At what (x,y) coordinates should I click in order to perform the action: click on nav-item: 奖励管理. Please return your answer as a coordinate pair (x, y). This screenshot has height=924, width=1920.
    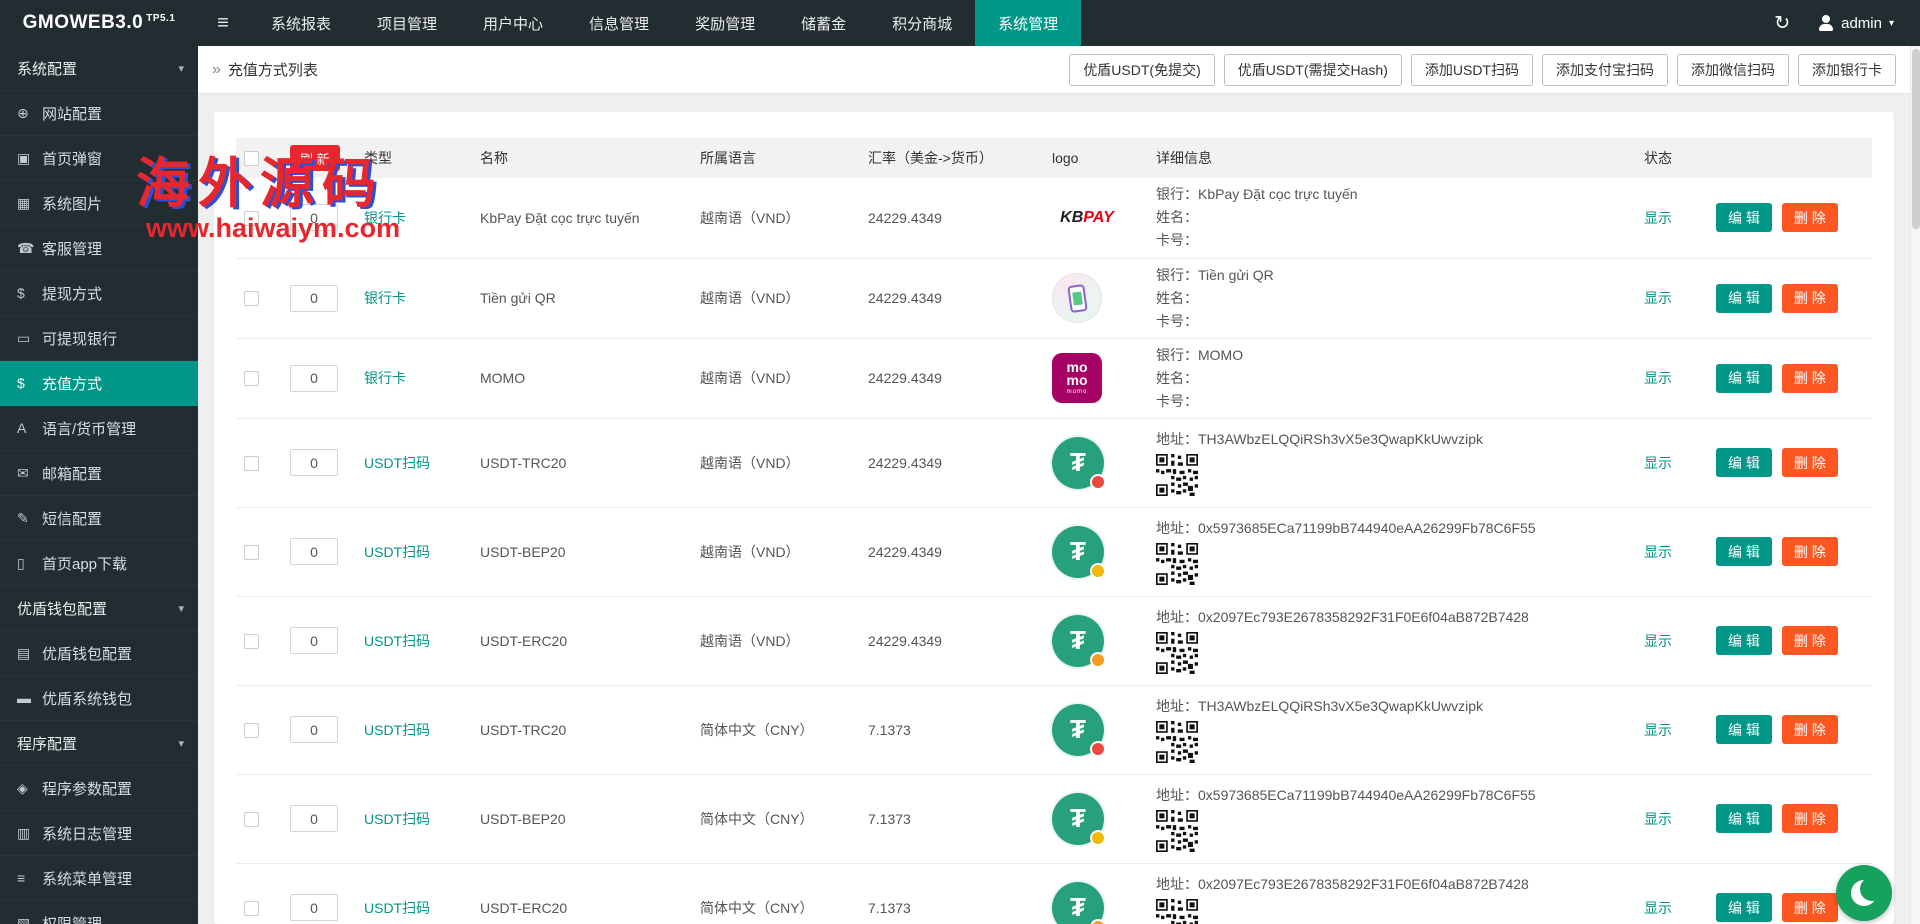
    Looking at the image, I should click on (725, 23).